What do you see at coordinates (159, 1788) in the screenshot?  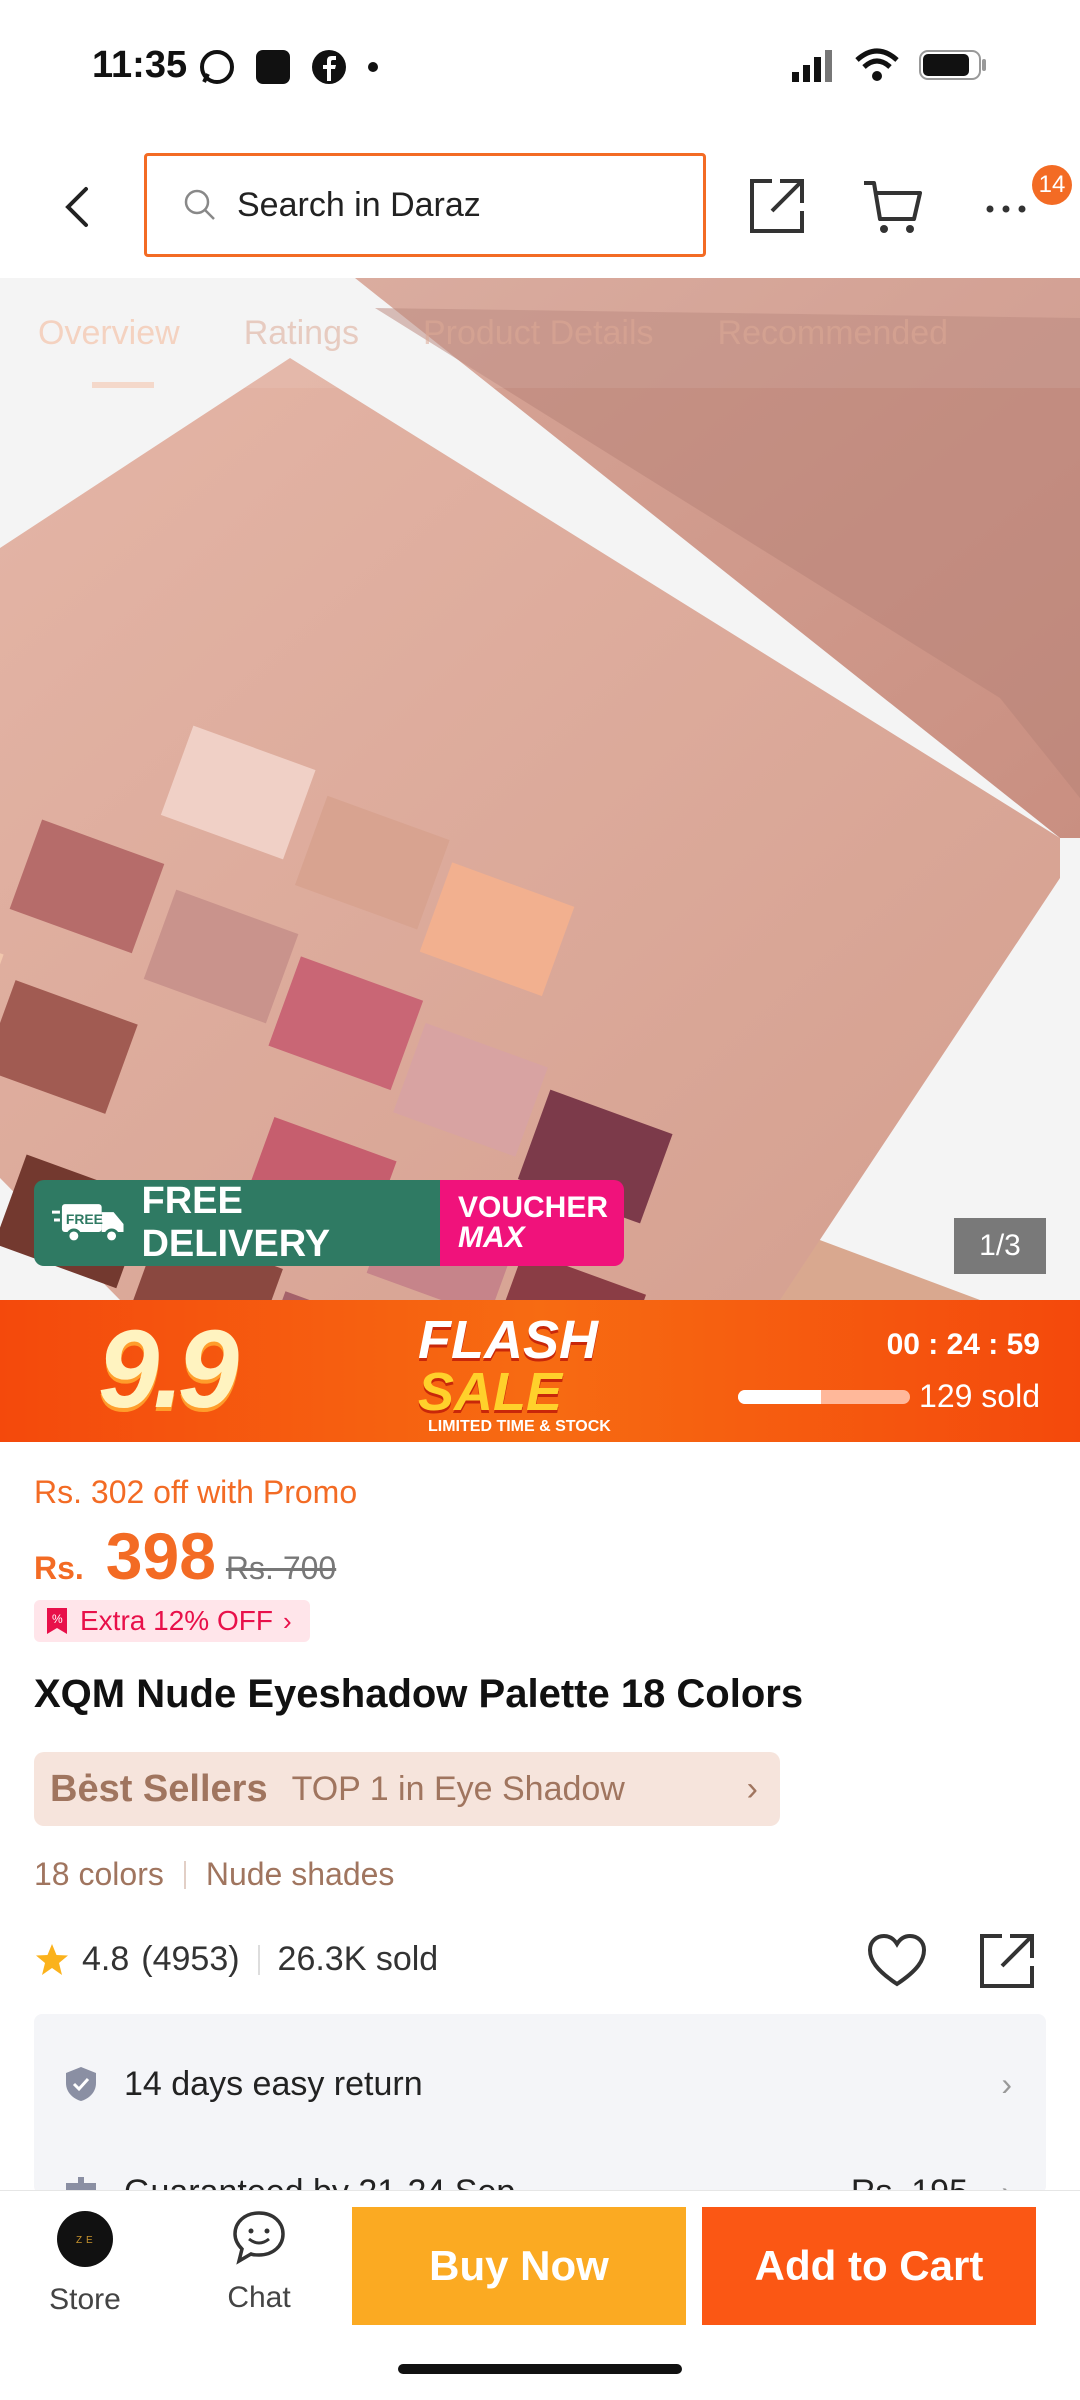 I see `best-seller-label: Bėst Sellers` at bounding box center [159, 1788].